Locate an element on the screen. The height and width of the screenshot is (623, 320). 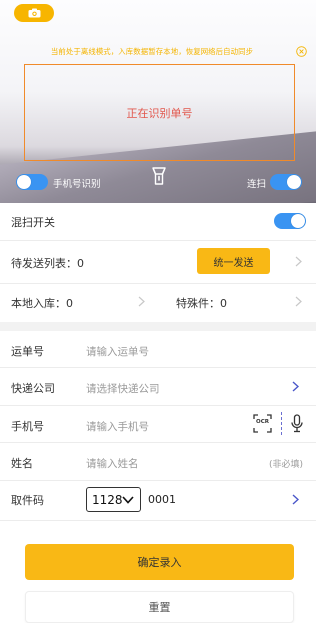
ocr-scan-button: OCR is located at coordinates (262, 423).